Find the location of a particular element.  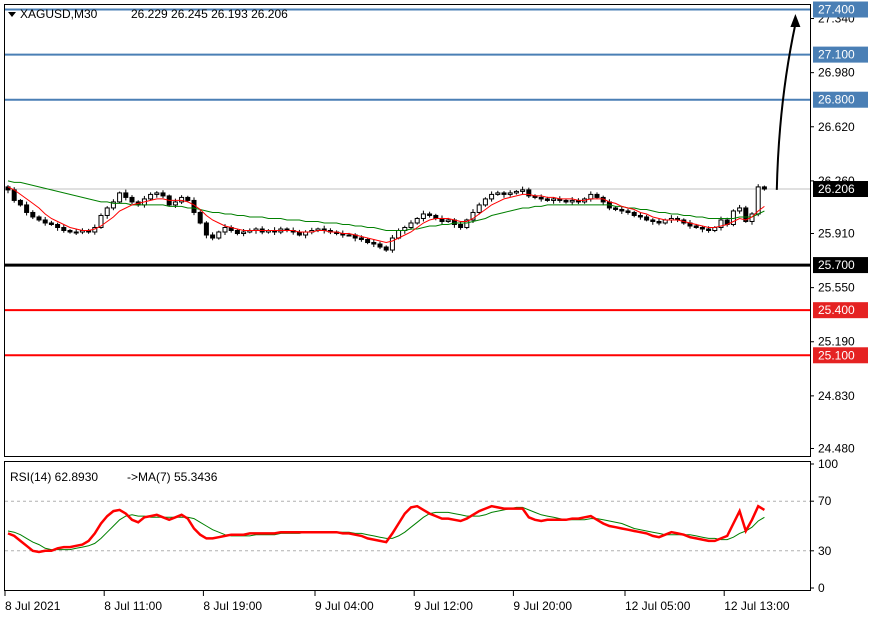

price-tick-label: 25.190 is located at coordinates (836, 342).